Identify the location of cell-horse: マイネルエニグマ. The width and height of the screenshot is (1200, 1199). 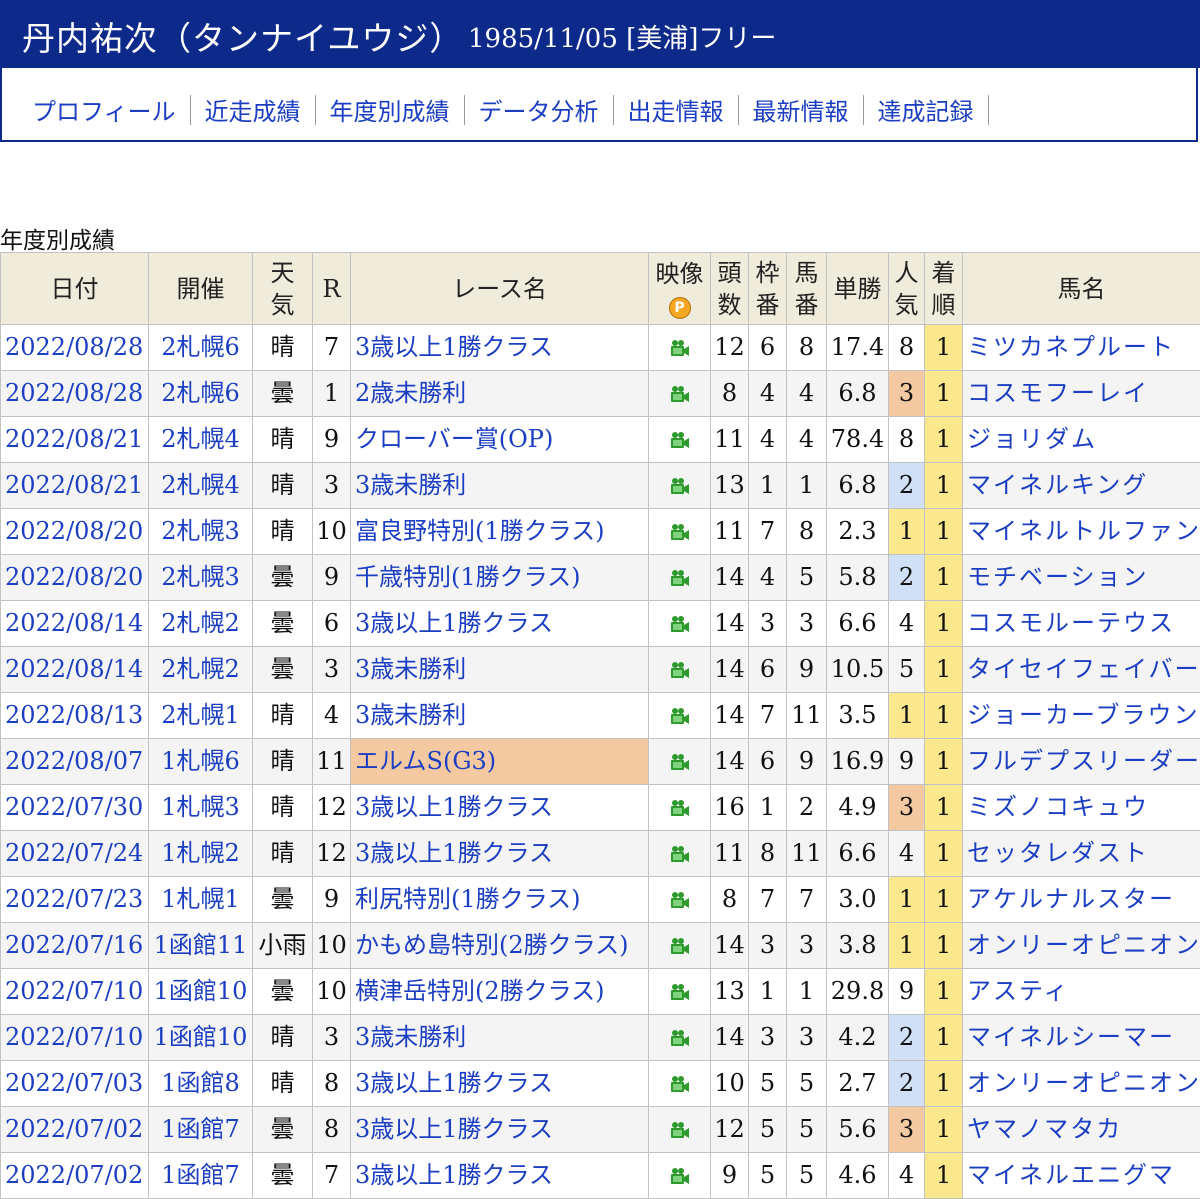
(1081, 1176).